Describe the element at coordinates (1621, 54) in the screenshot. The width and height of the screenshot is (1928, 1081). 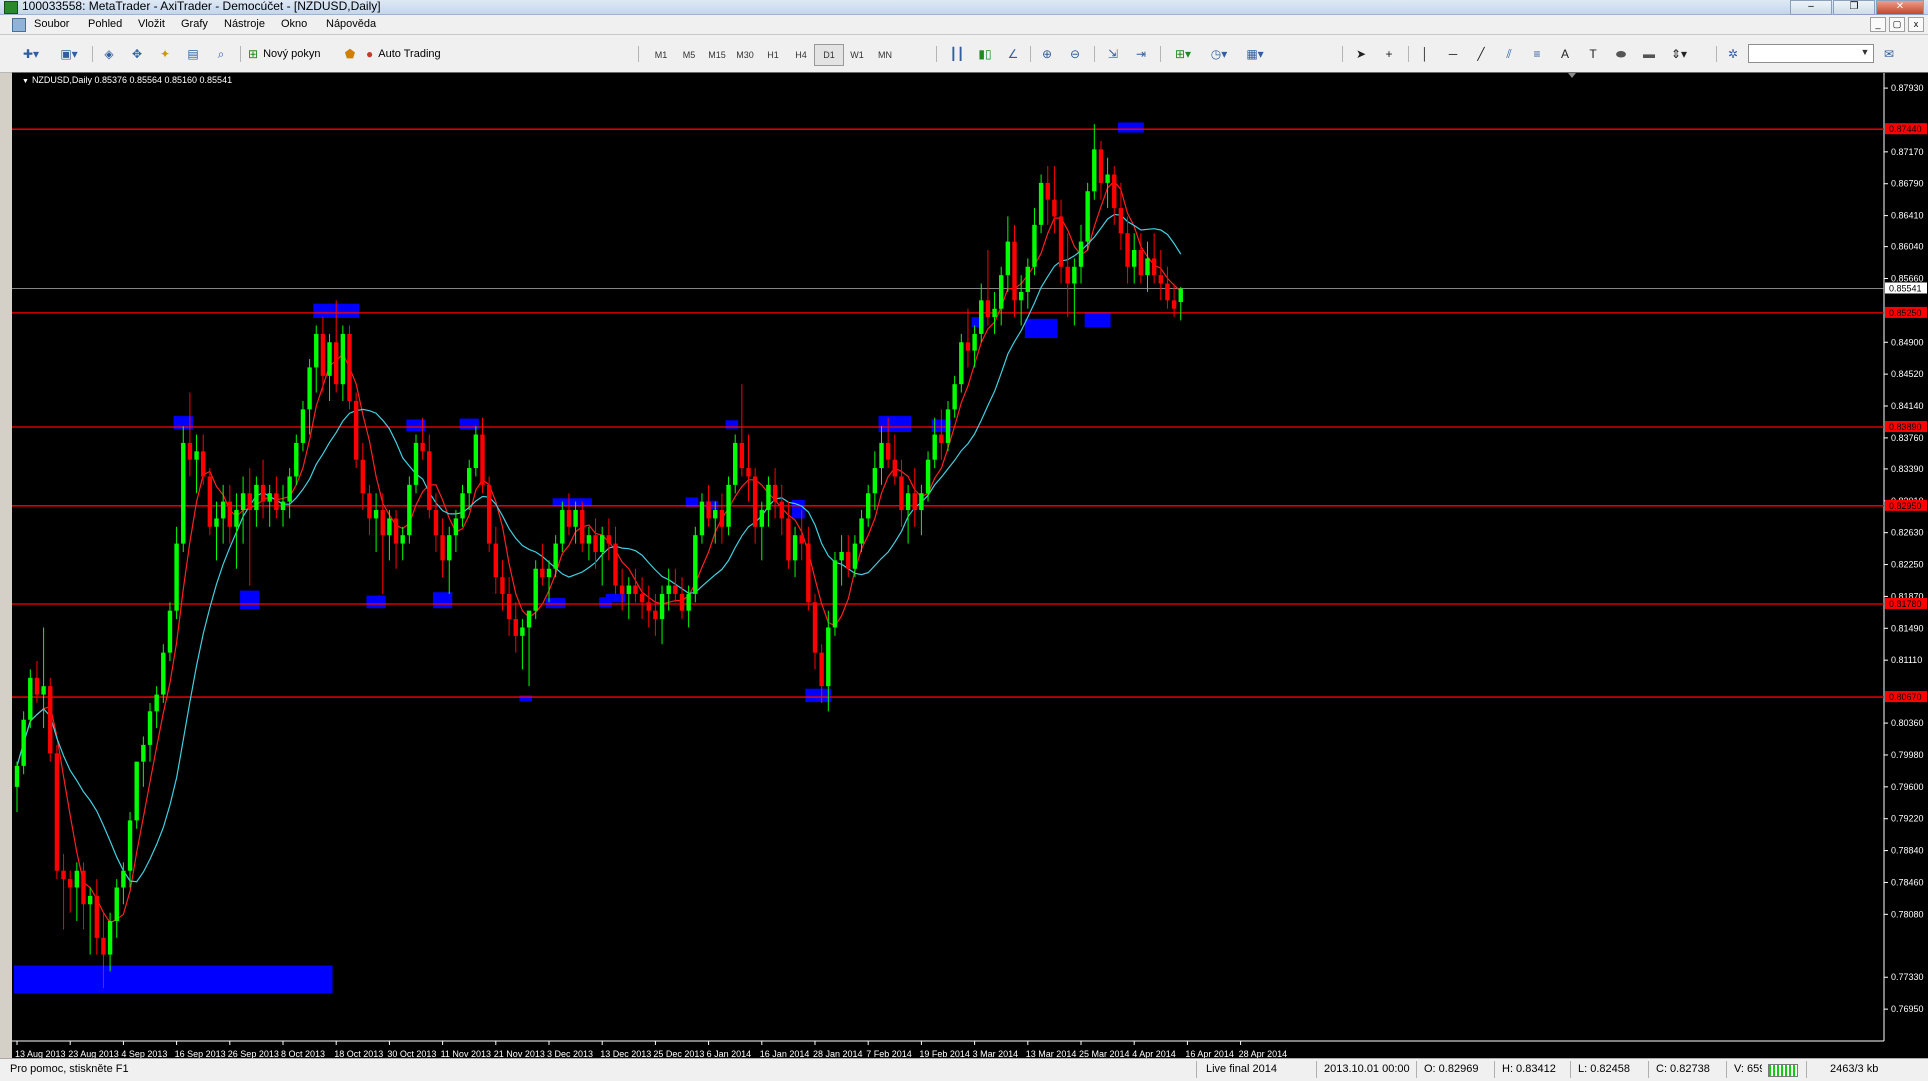
I see `ellipse-button: ⬬` at that location.